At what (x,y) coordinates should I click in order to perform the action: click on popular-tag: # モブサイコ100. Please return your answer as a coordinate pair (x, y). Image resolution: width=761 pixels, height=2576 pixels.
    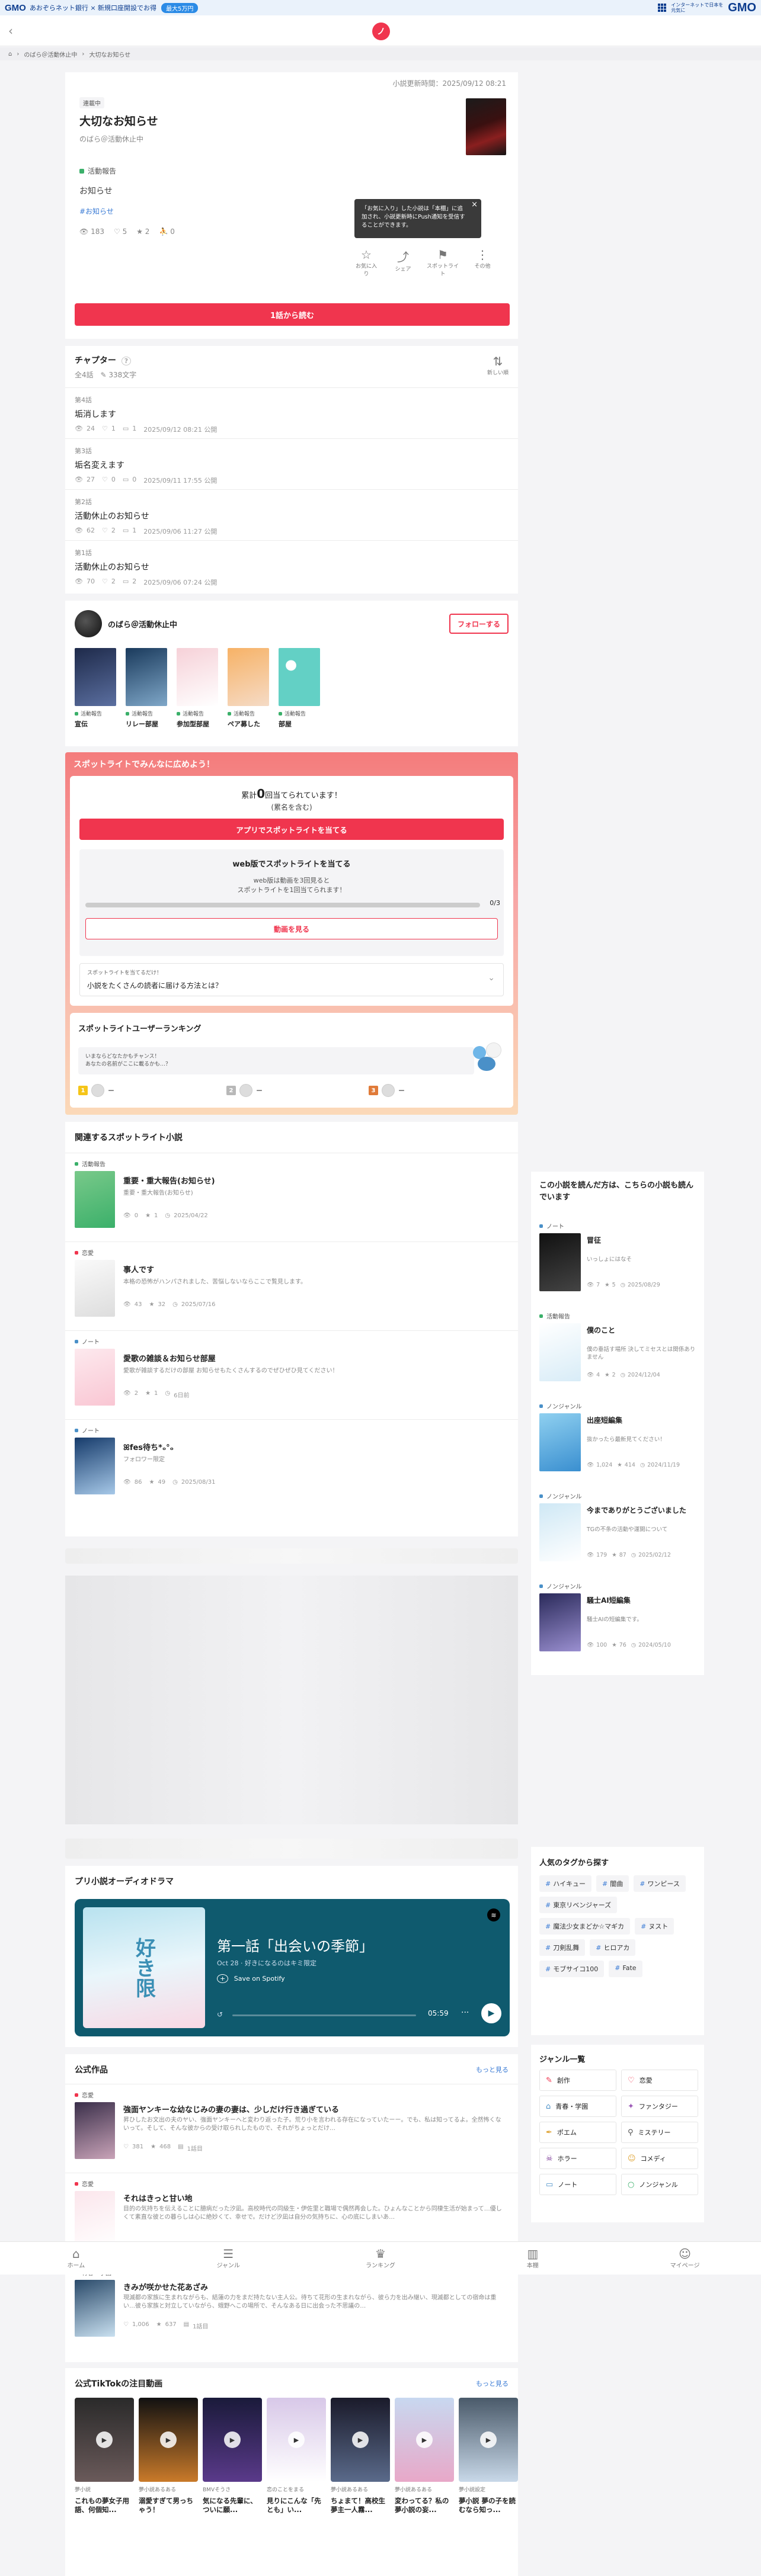
    Looking at the image, I should click on (572, 1969).